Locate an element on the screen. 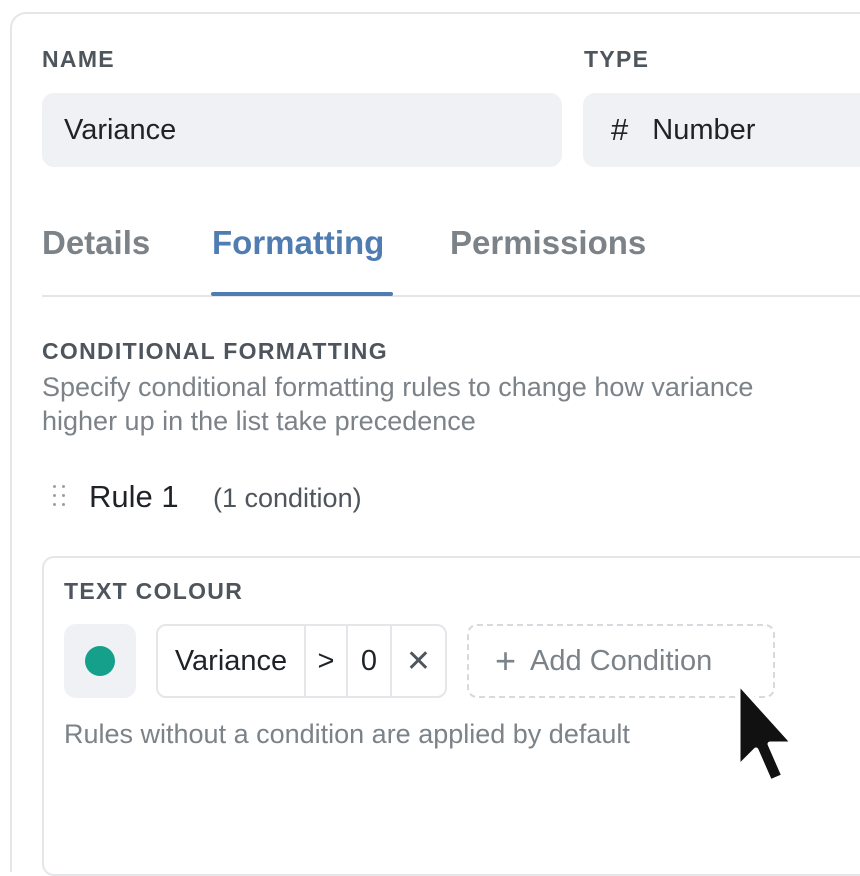 The image size is (860, 876). type-select-value: Number is located at coordinates (704, 129).